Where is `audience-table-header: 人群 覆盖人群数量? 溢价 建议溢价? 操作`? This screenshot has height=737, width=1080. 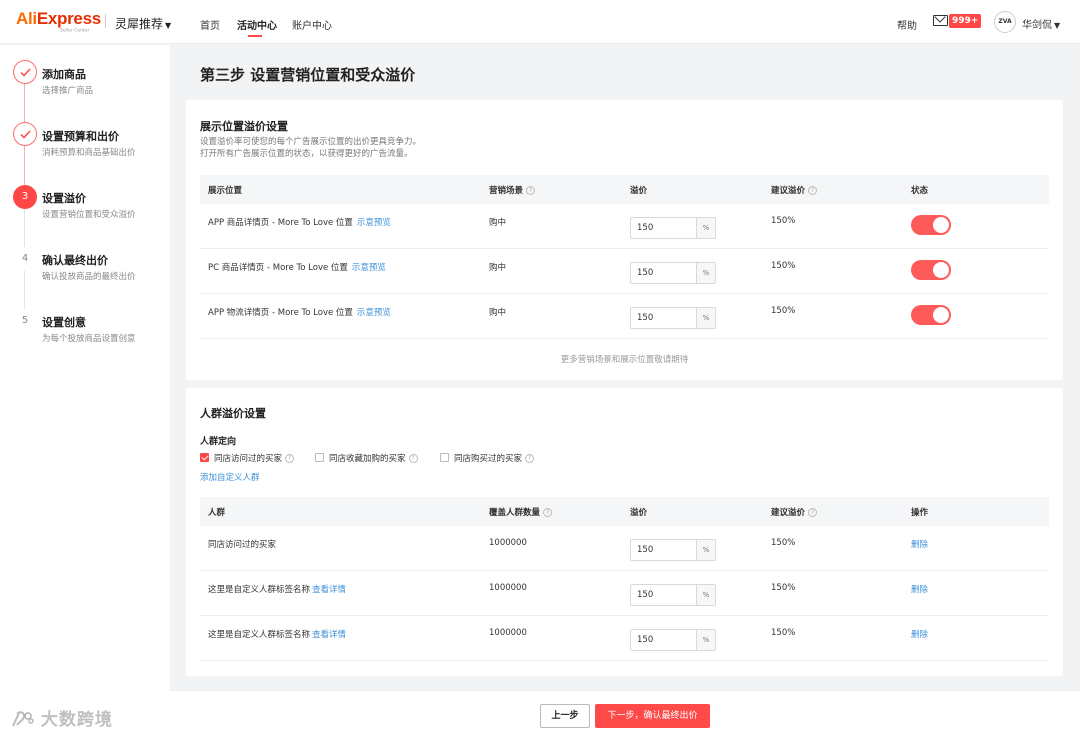 audience-table-header: 人群 覆盖人群数量? 溢价 建议溢价? 操作 is located at coordinates (624, 511).